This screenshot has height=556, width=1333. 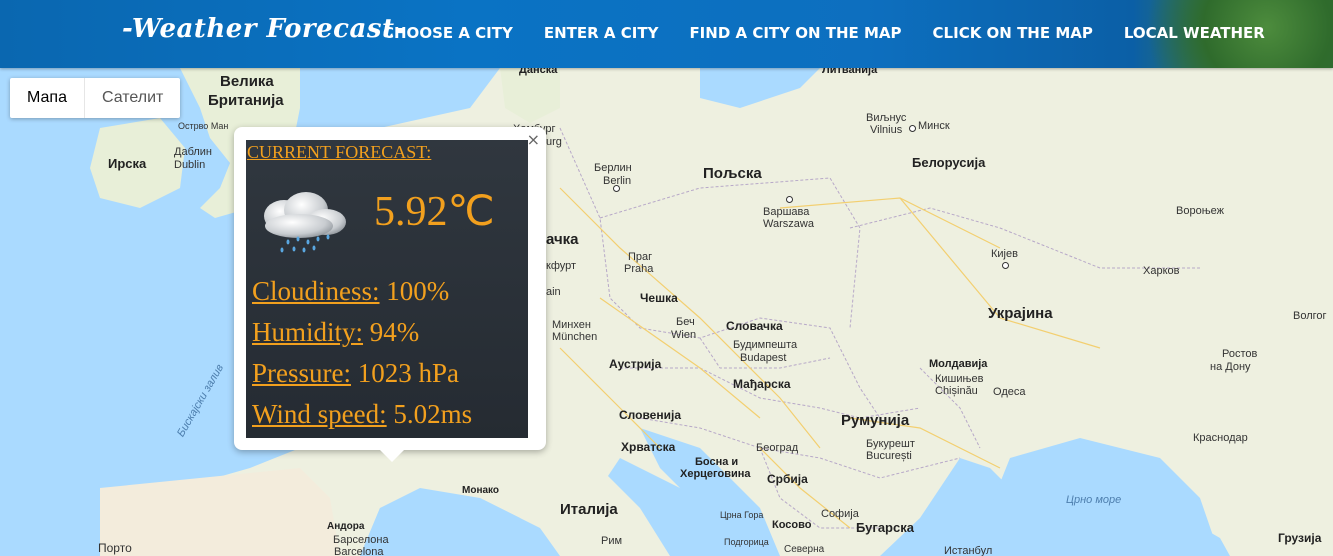 What do you see at coordinates (659, 298) in the screenshot?
I see `label-czech: Чешка` at bounding box center [659, 298].